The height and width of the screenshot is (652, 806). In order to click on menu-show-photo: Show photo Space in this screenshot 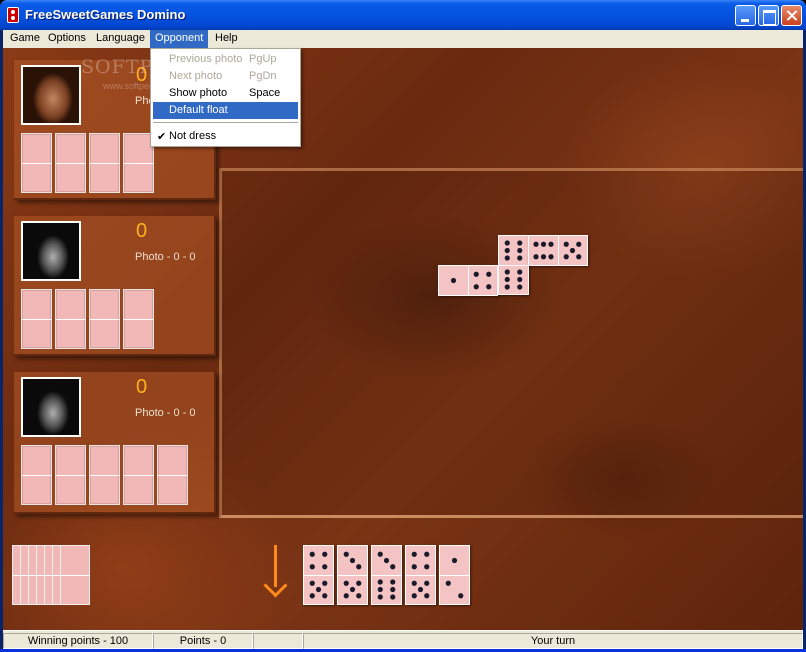, I will do `click(225, 93)`.